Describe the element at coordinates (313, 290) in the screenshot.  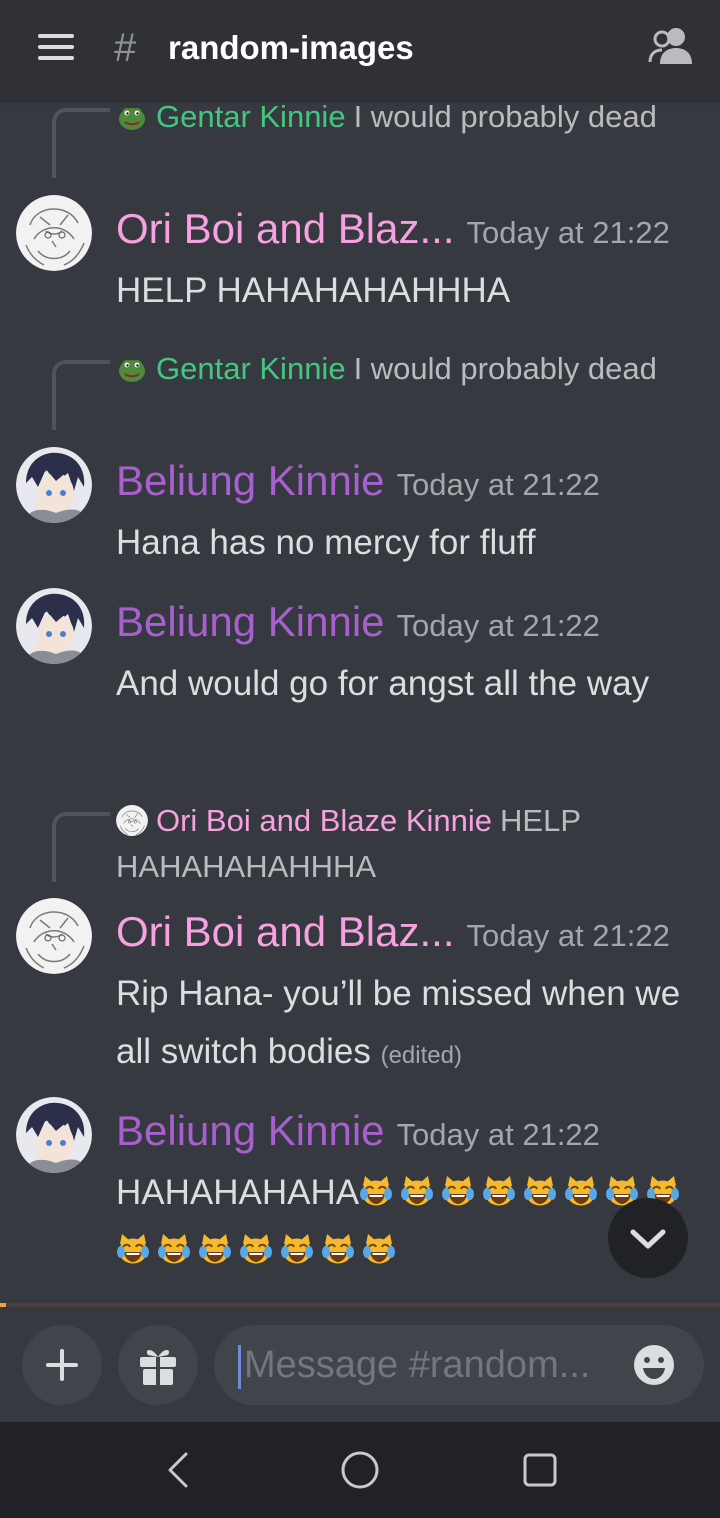
I see `message-text: HELP HAHAHAHAHHHA` at that location.